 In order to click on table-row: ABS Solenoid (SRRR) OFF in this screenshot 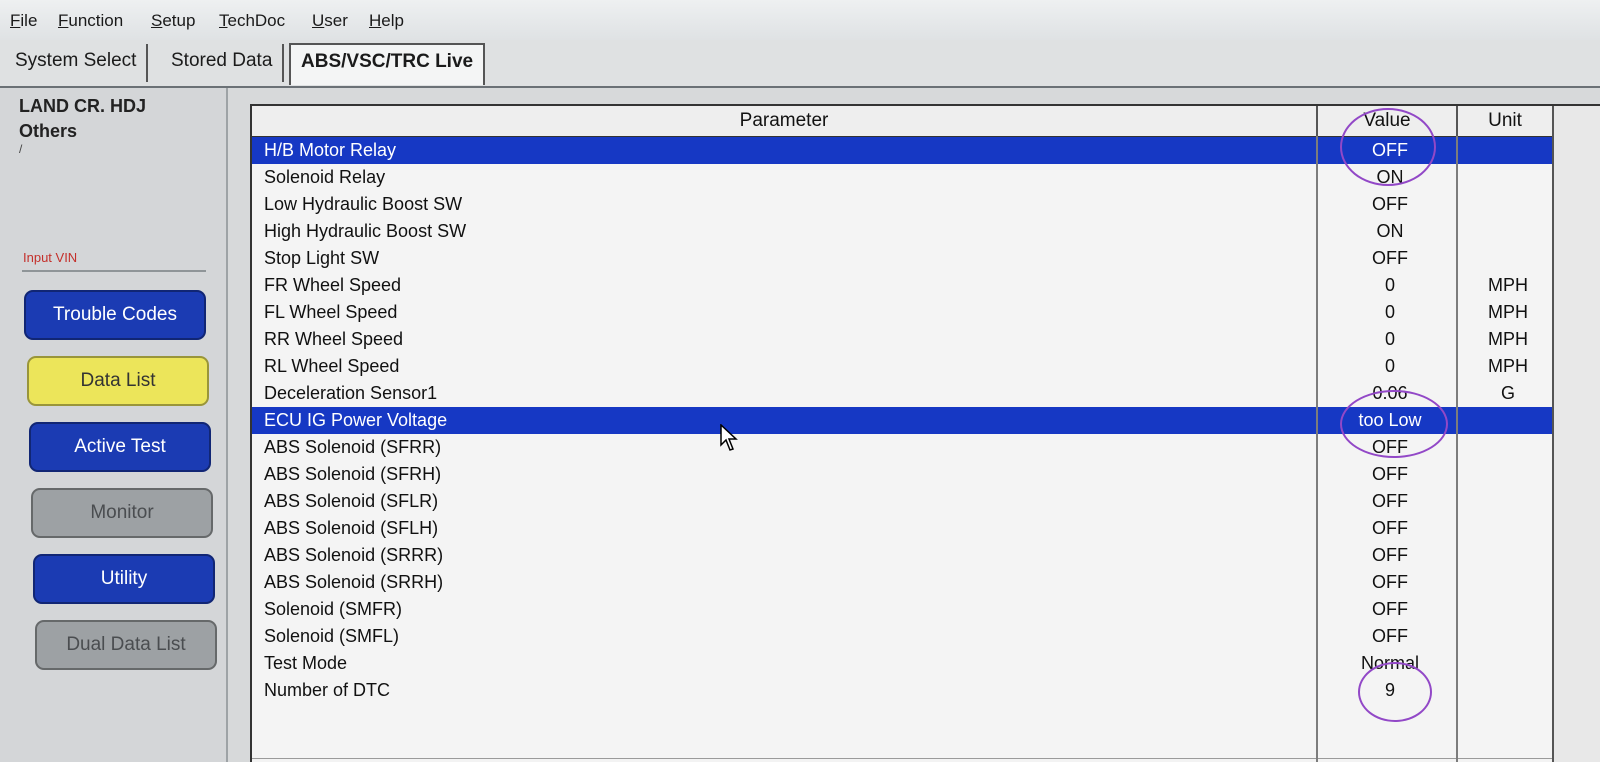, I will do `click(902, 556)`.